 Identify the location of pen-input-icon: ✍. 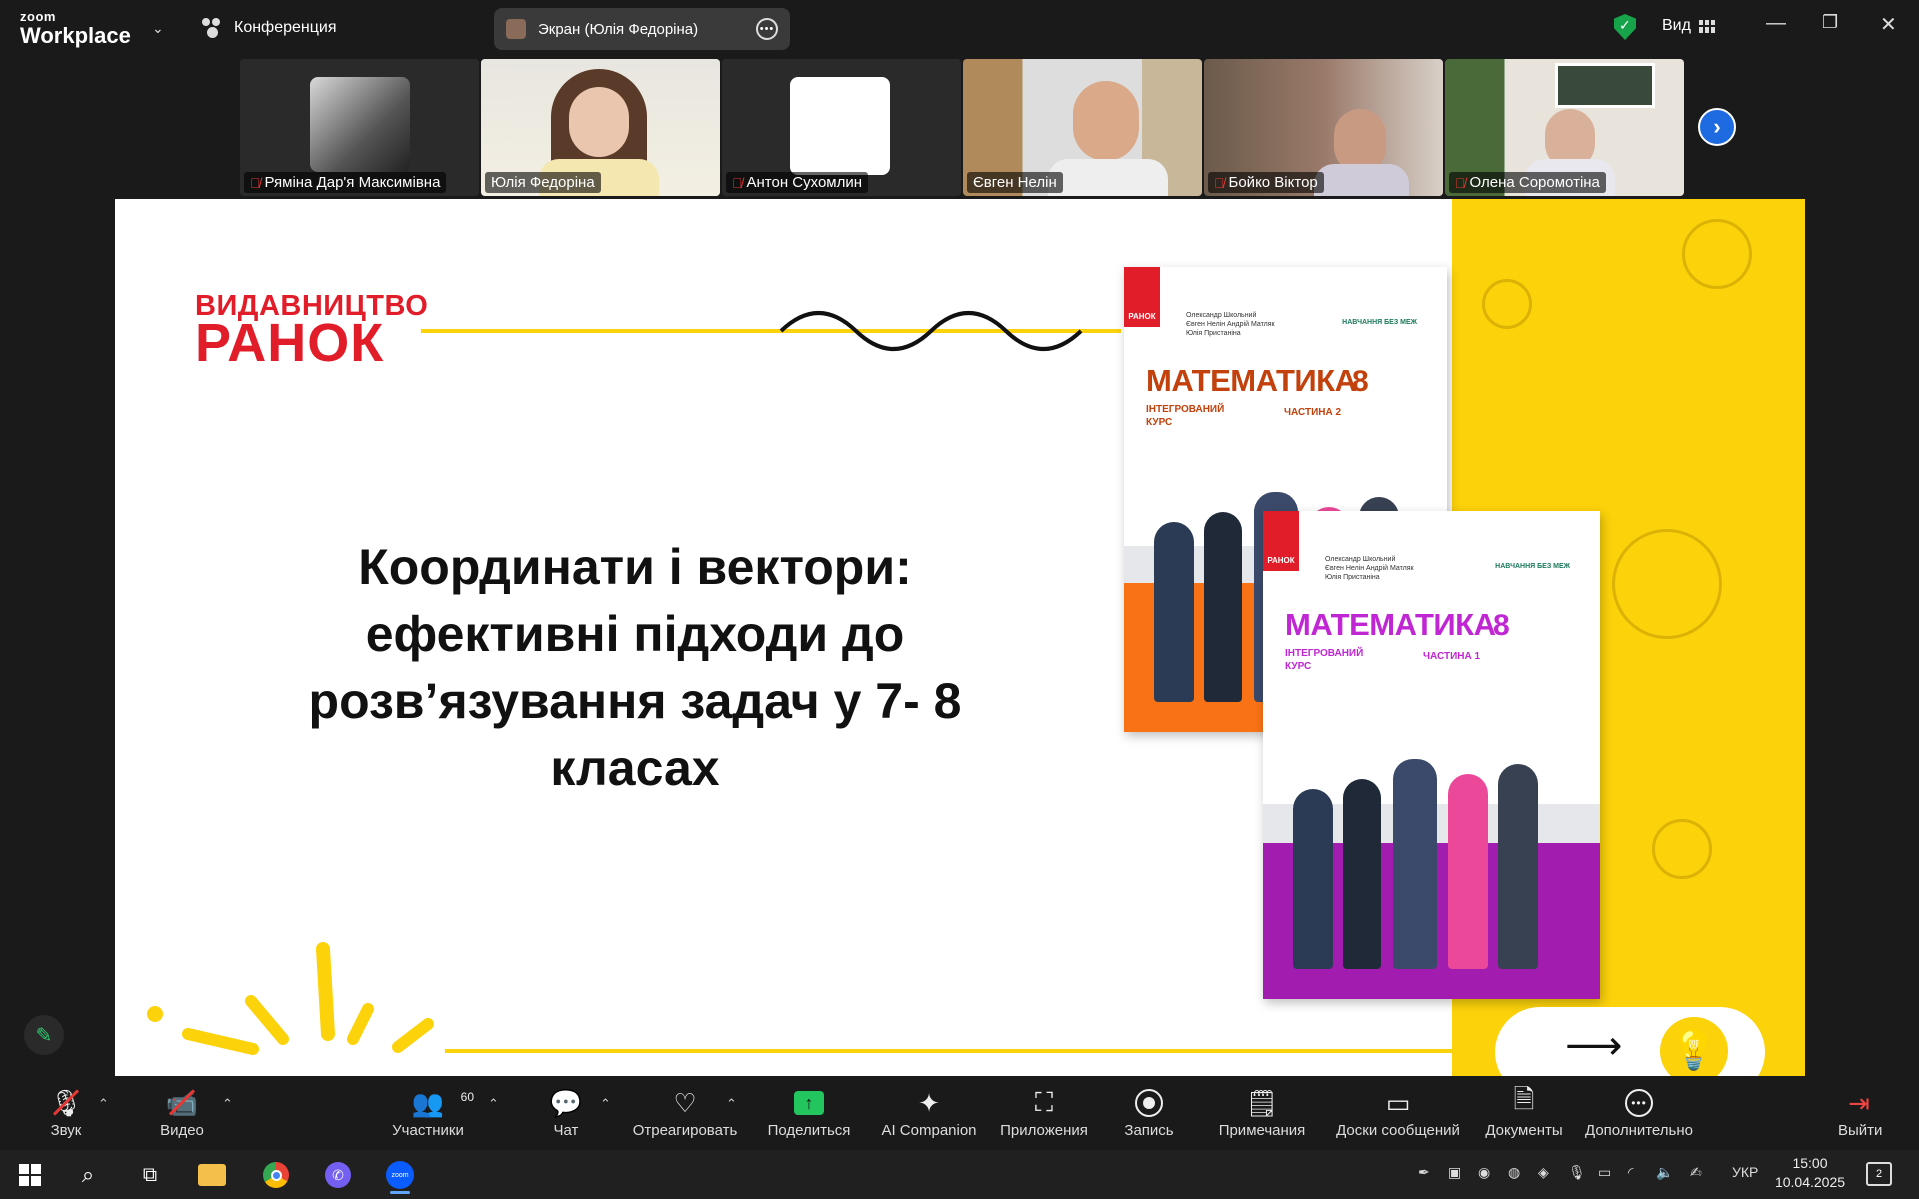
(1696, 1172).